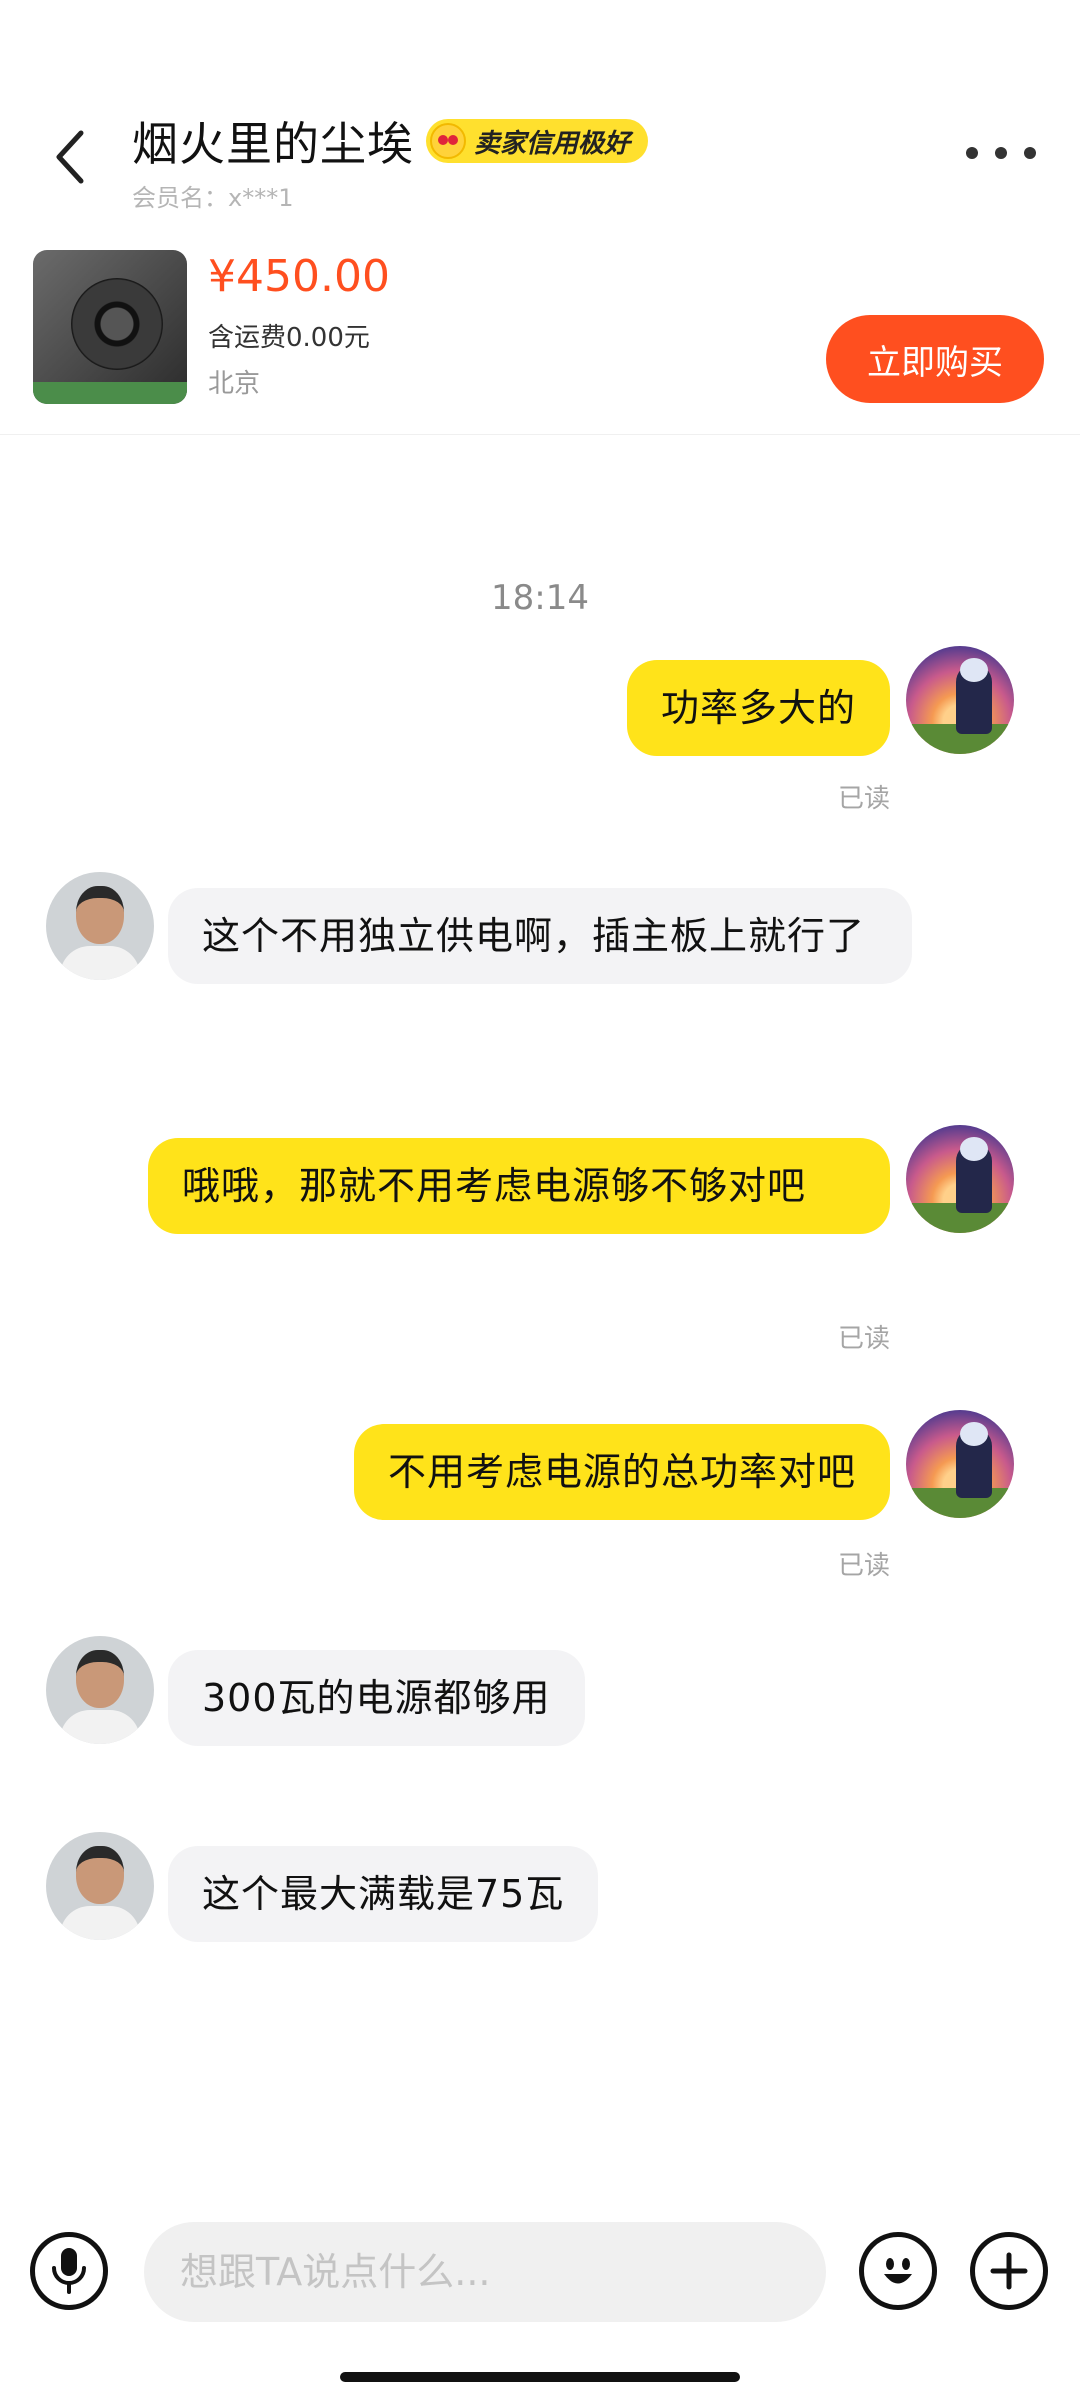 This screenshot has height=2400, width=1080. What do you see at coordinates (289, 338) in the screenshot?
I see `shipping-fee: 含运费0.00元` at bounding box center [289, 338].